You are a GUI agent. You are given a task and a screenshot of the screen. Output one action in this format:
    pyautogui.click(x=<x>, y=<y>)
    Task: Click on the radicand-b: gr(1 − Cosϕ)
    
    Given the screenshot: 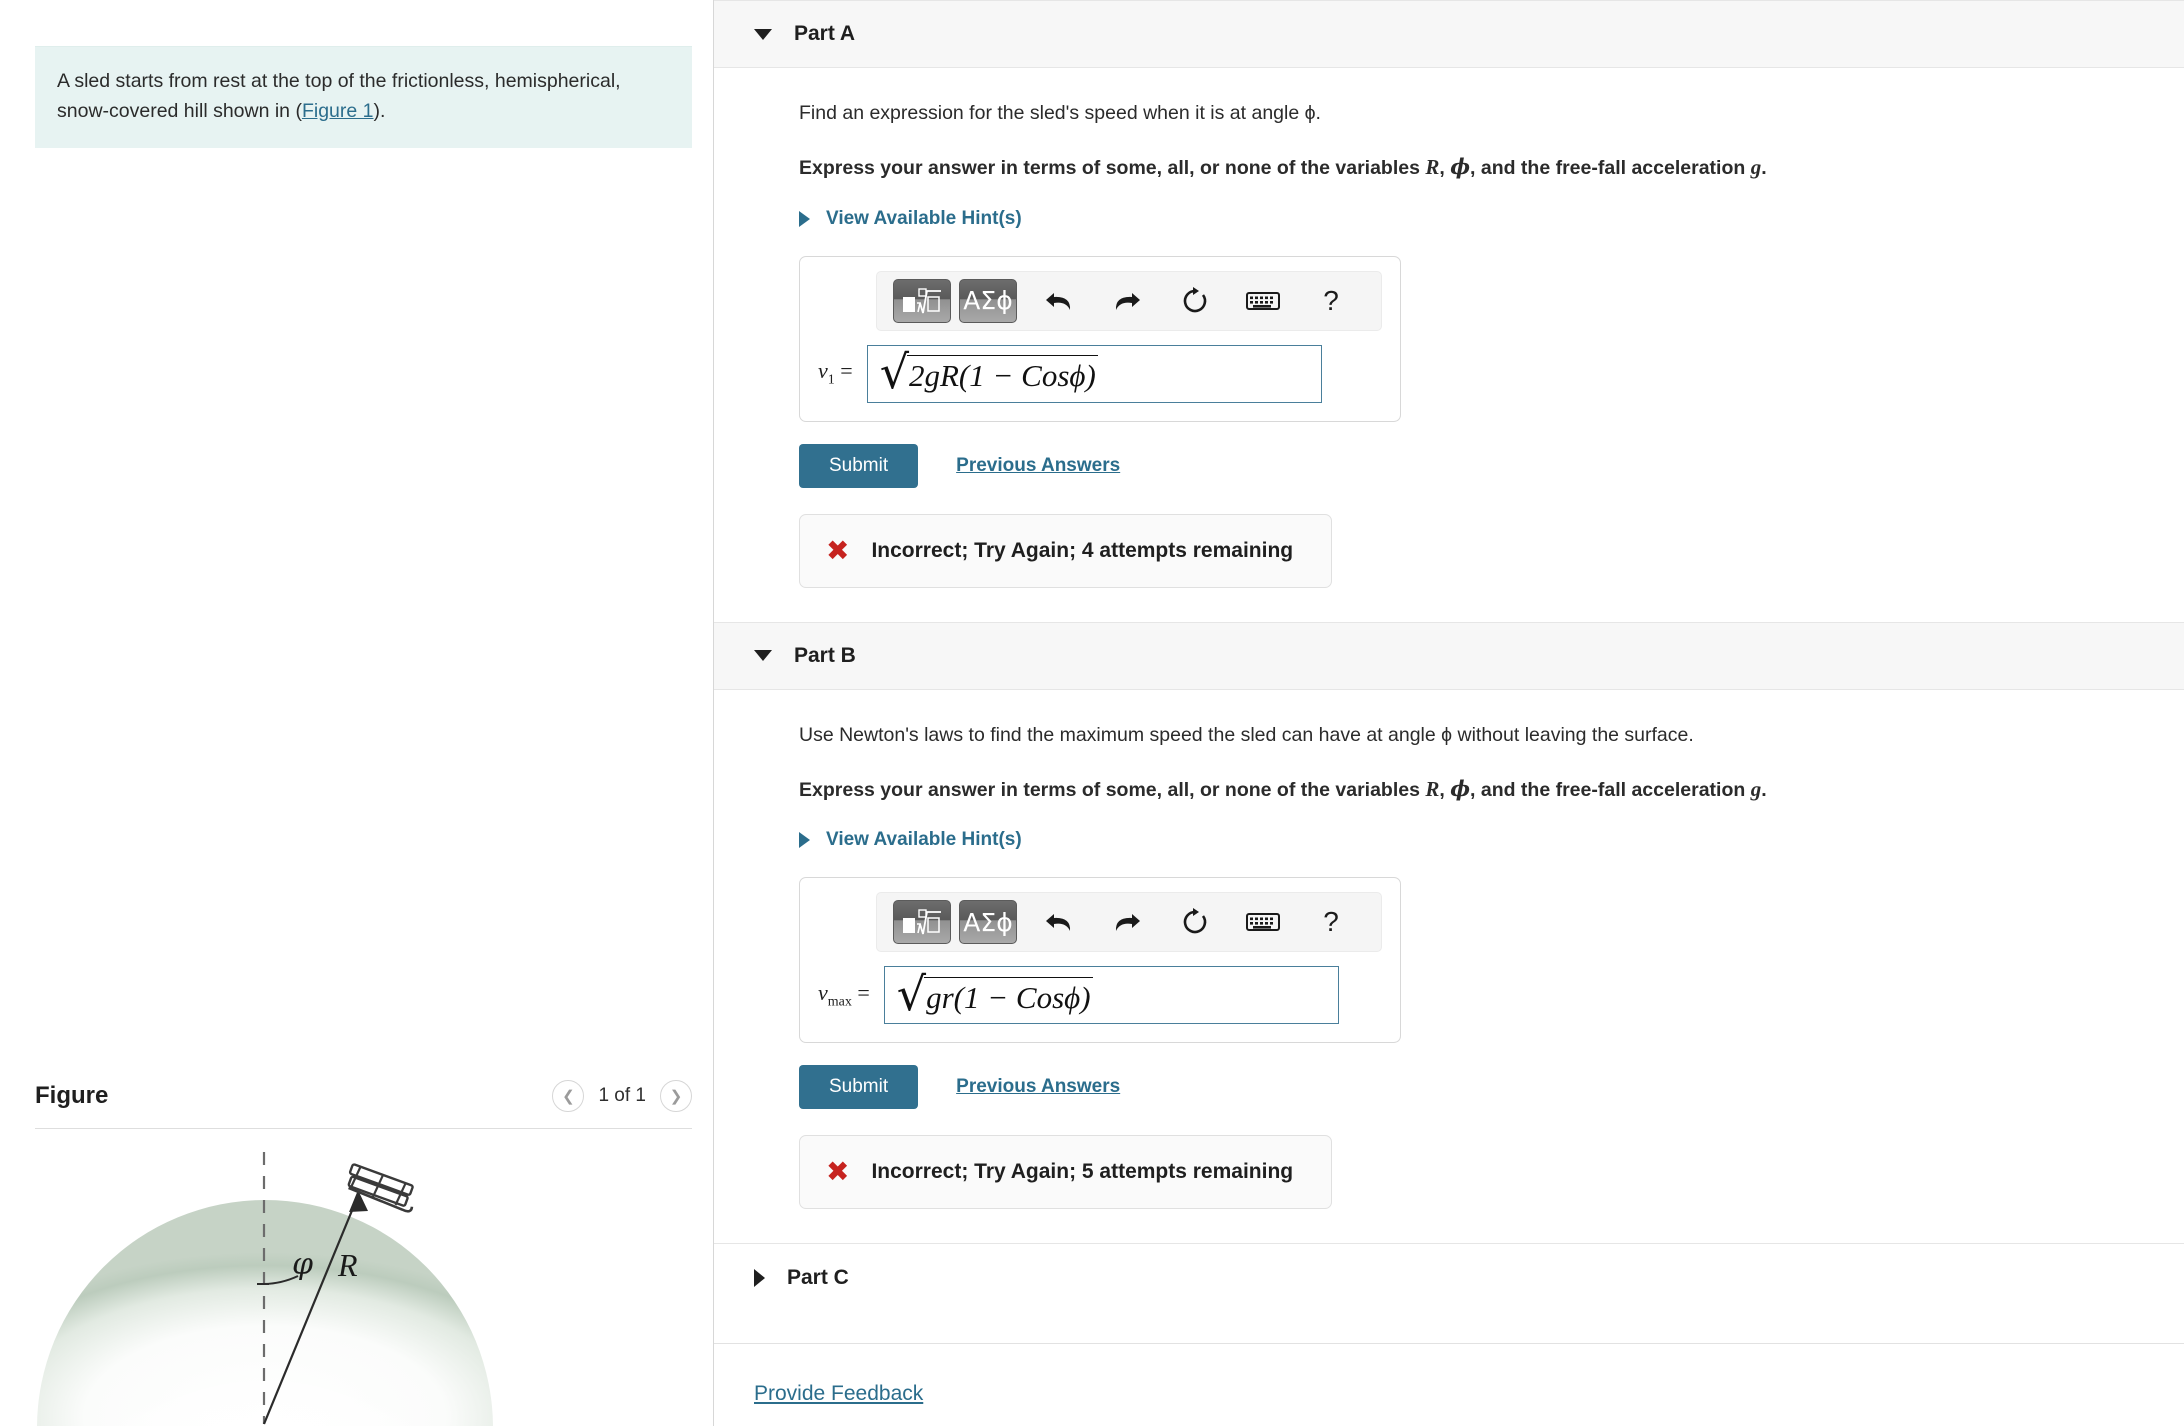 What is the action you would take?
    pyautogui.click(x=1008, y=995)
    